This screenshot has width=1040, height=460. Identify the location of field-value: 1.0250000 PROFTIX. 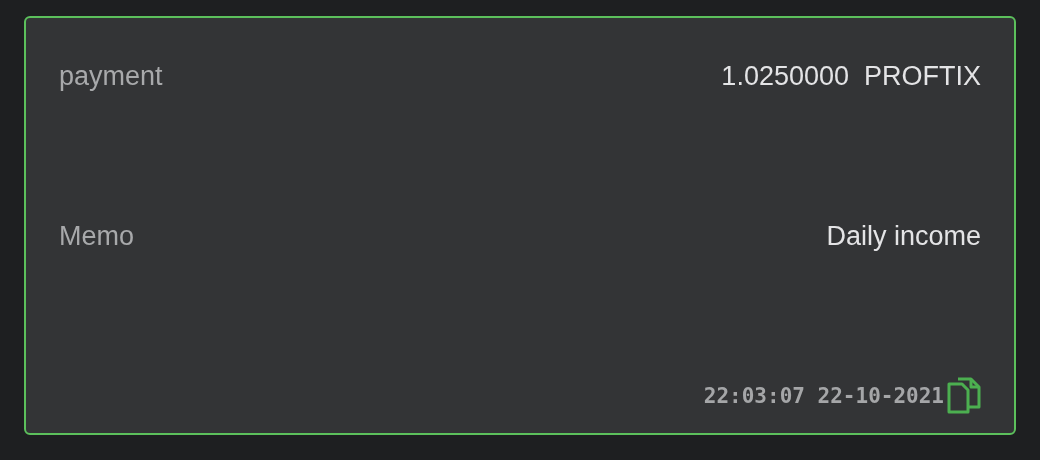
(851, 76).